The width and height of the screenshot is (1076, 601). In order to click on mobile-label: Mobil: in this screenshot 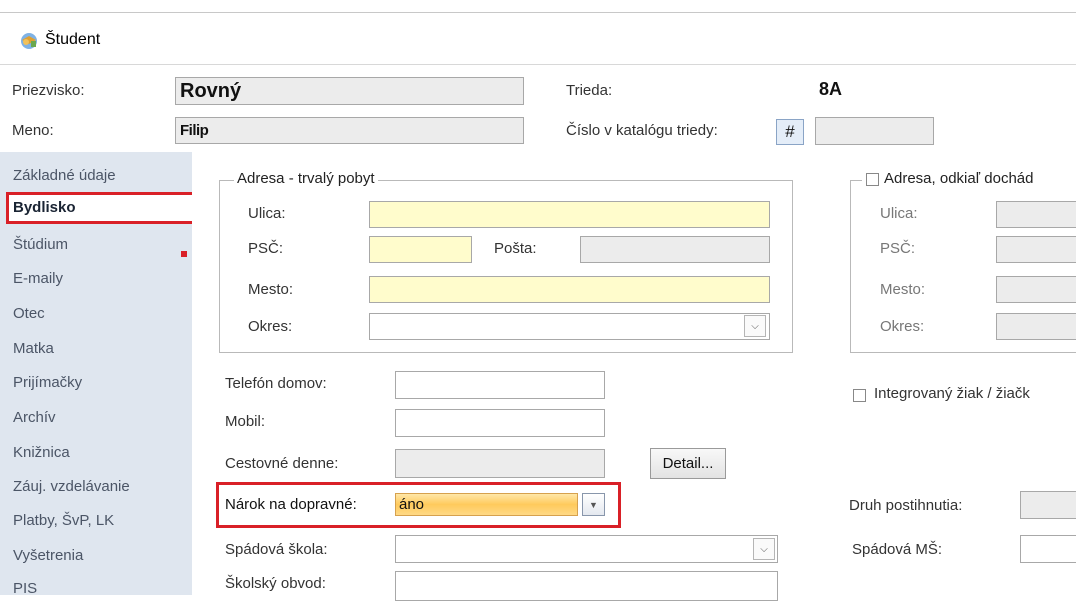, I will do `click(245, 421)`.